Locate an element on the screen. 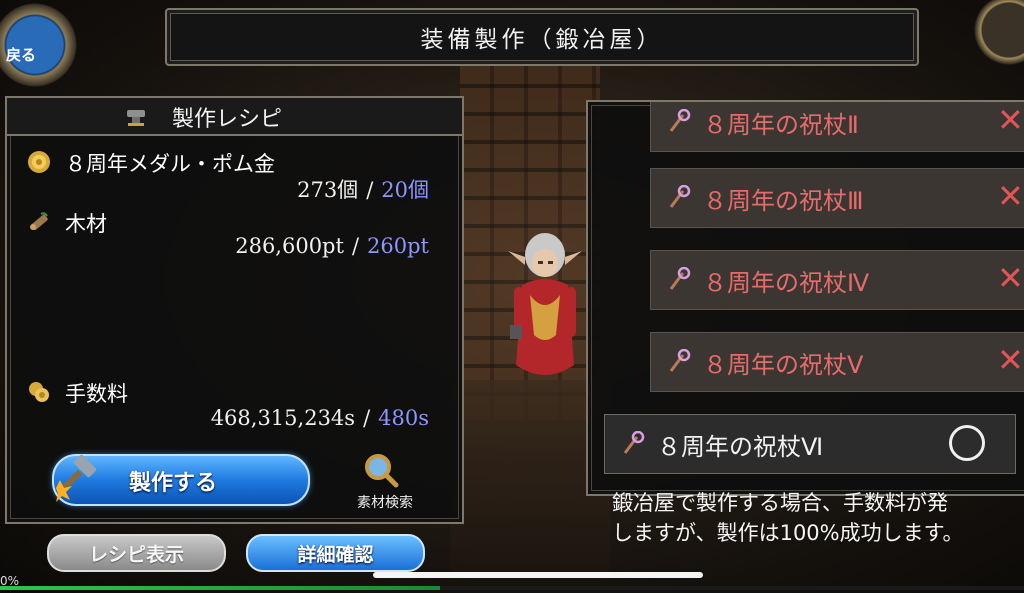 This screenshot has height=593, width=1024. need-amount: 480s is located at coordinates (403, 418).